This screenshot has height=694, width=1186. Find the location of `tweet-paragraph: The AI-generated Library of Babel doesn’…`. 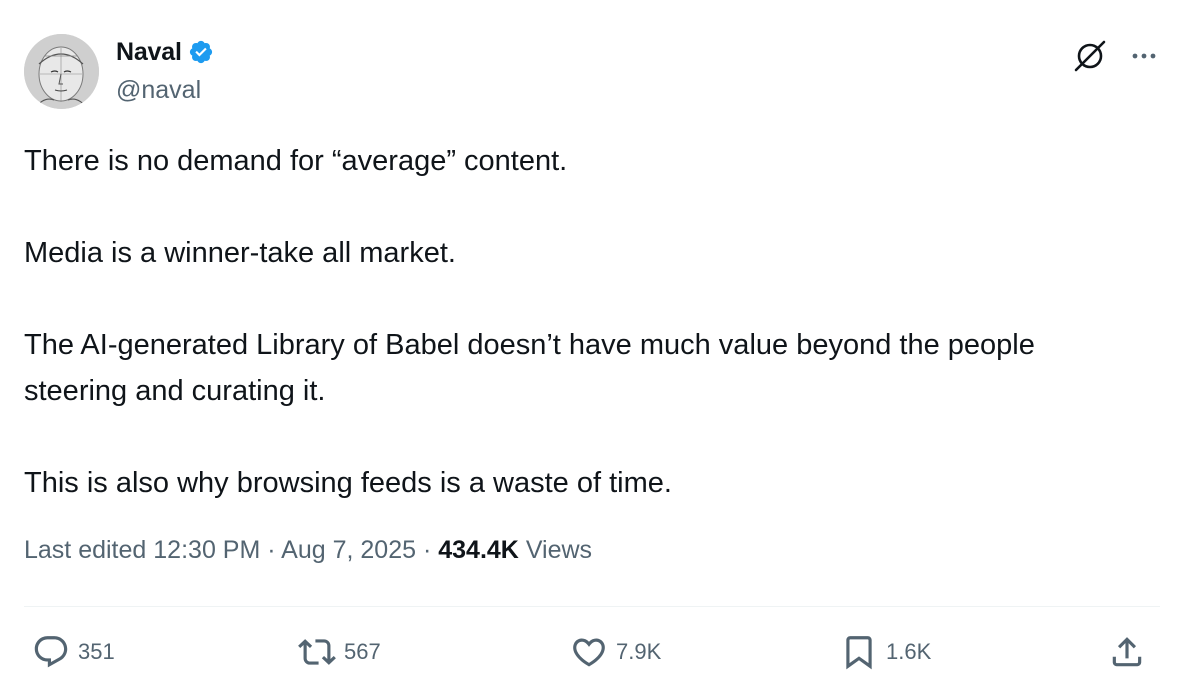

tweet-paragraph: The AI-generated Library of Babel doesn’… is located at coordinates (529, 368).